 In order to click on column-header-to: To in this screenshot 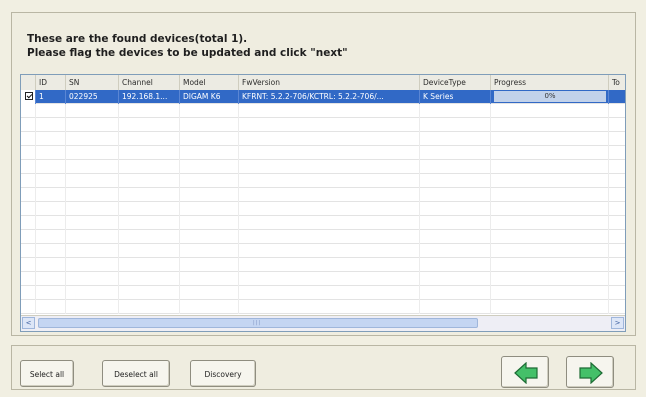, I will do `click(617, 82)`.